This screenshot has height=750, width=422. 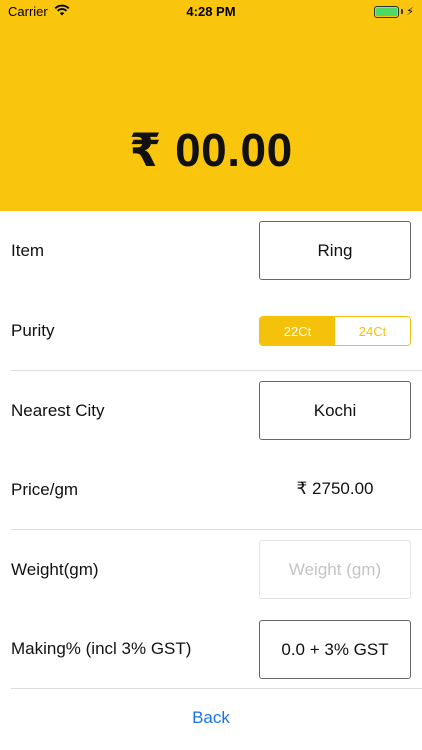 I want to click on city-selector-button: Kochi, so click(x=335, y=410).